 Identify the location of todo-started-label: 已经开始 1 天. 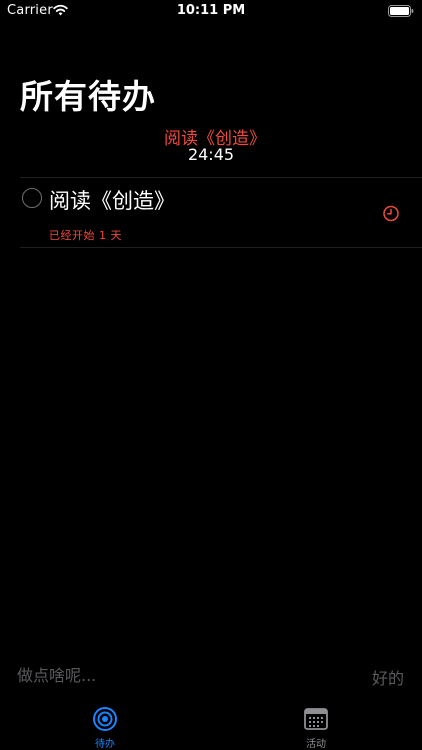
(85, 235).